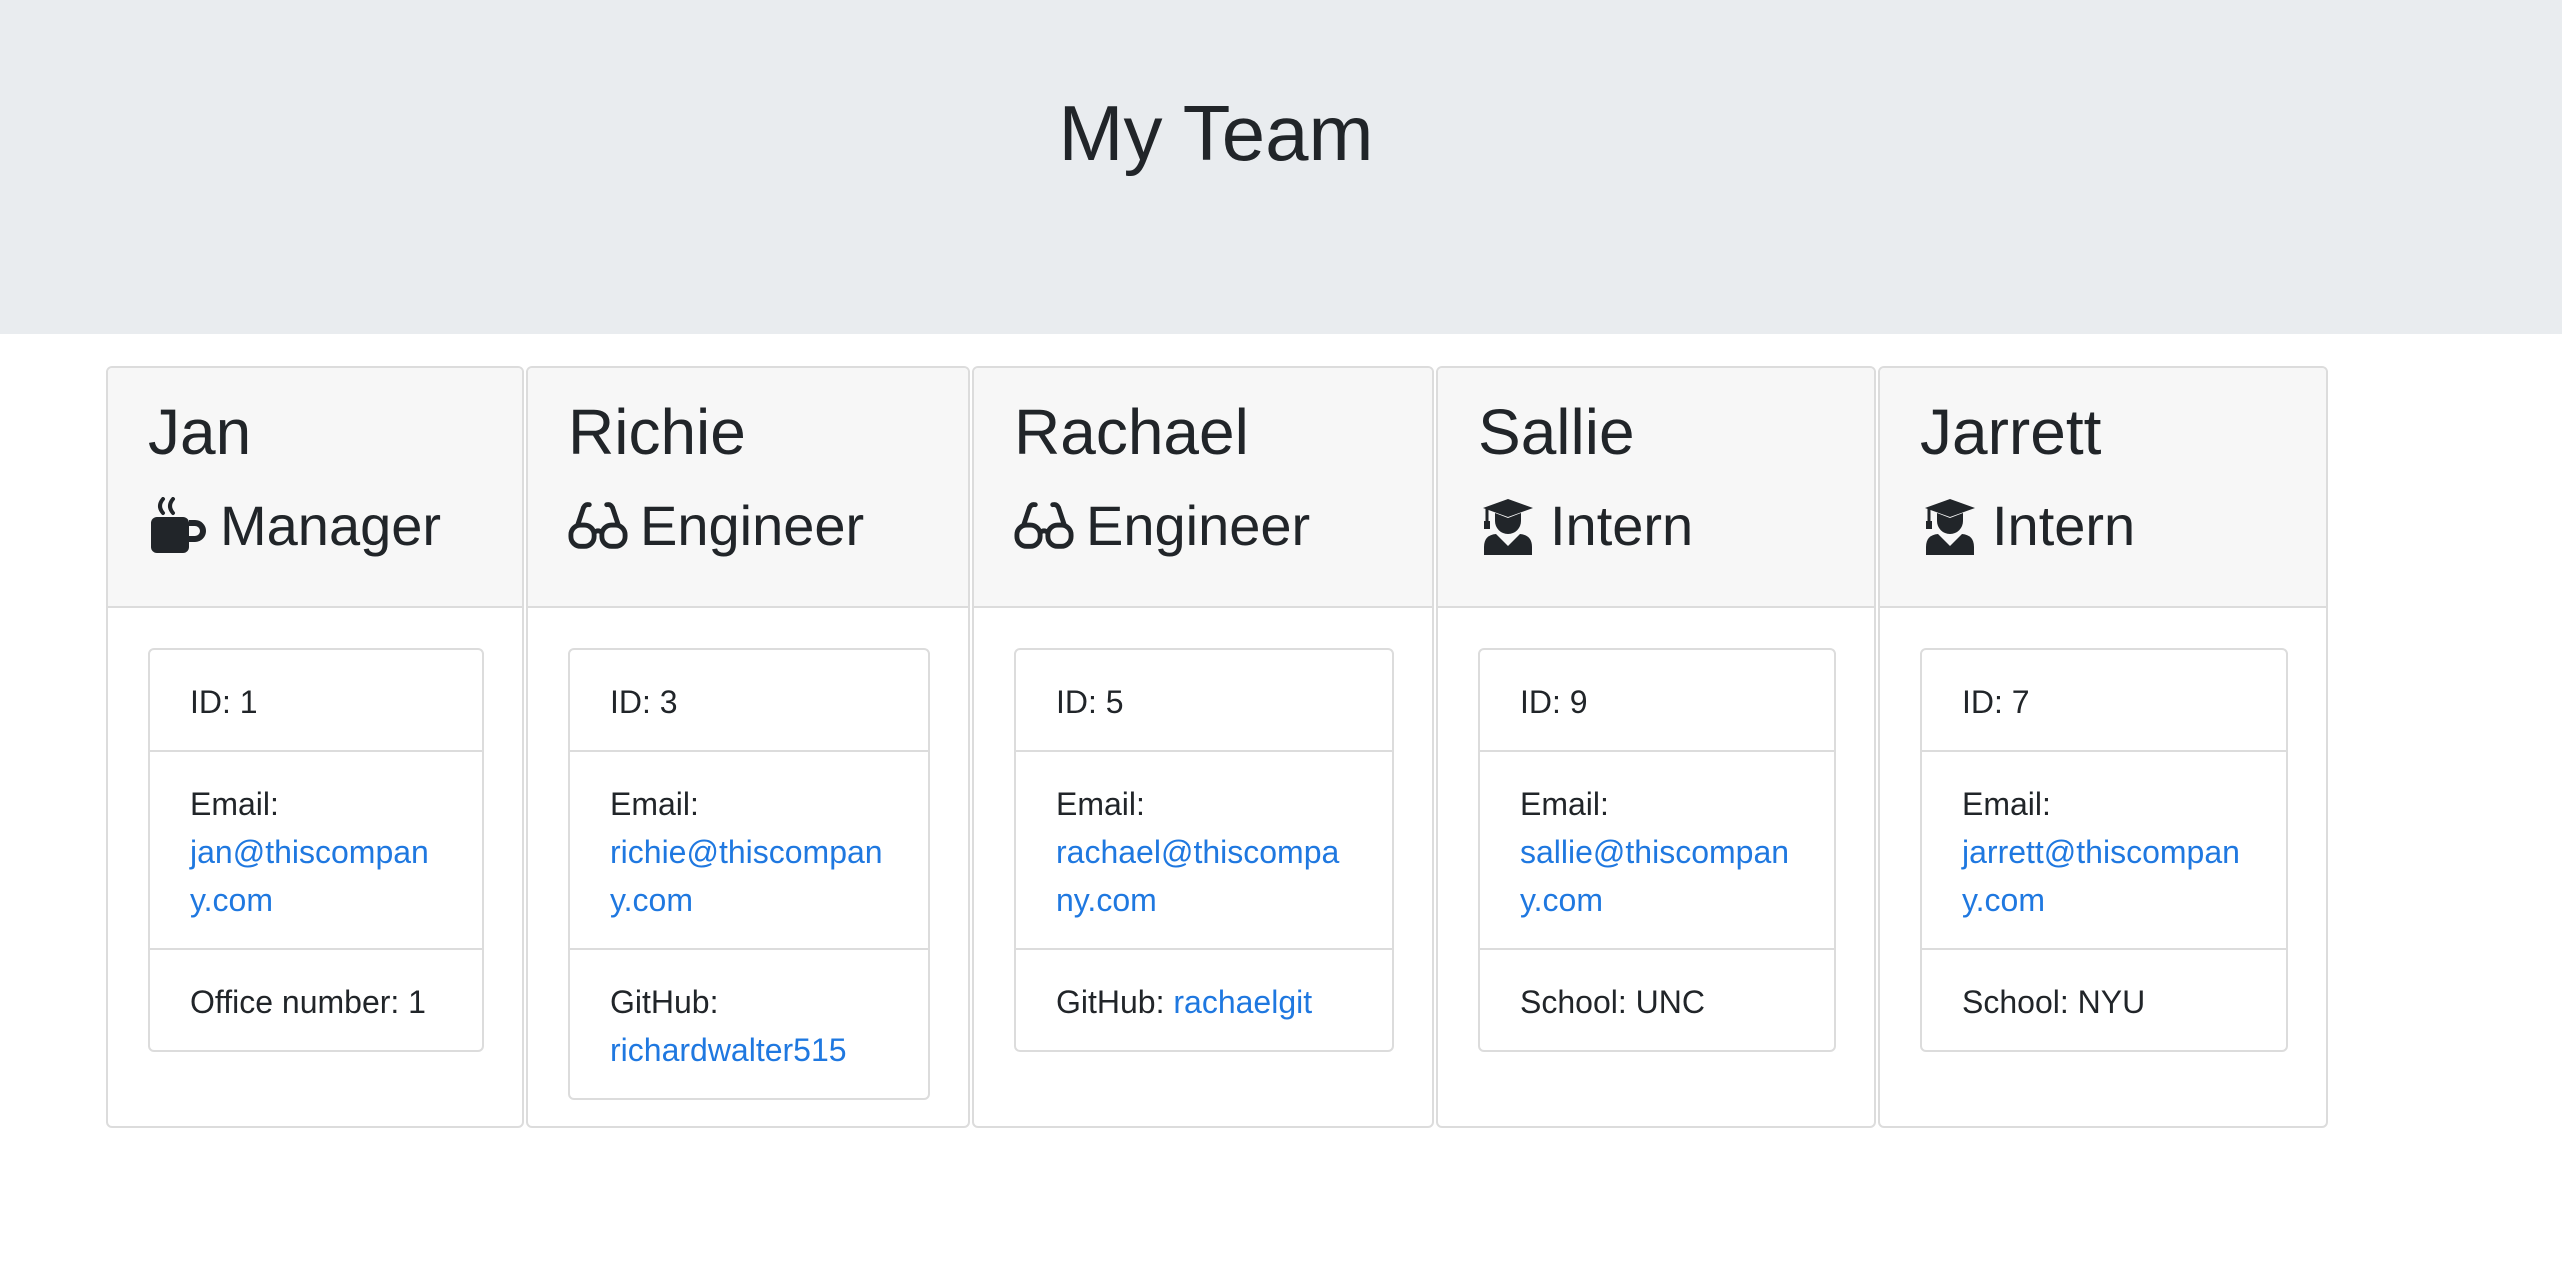 Image resolution: width=2562 pixels, height=1278 pixels. I want to click on github-link: rachaelgit, so click(1242, 1002).